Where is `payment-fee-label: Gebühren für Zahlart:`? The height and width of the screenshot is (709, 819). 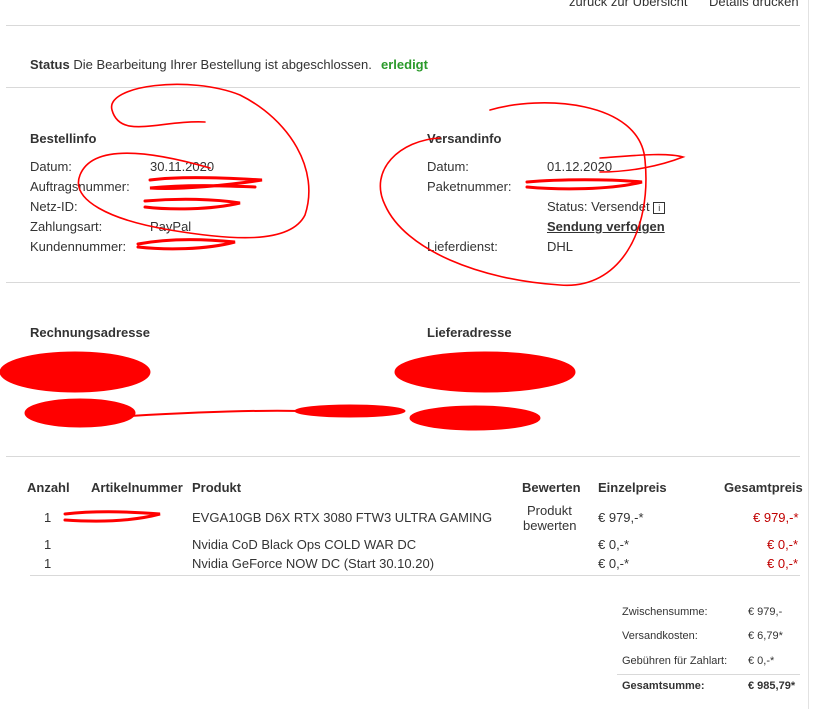 payment-fee-label: Gebühren für Zahlart: is located at coordinates (675, 661).